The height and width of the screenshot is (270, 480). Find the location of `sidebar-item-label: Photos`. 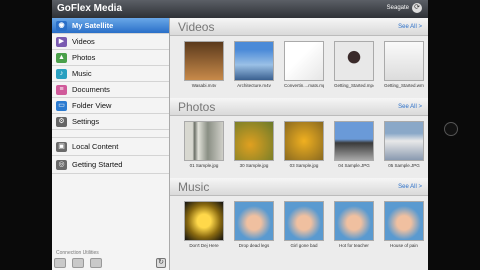

sidebar-item-label: Photos is located at coordinates (84, 57).